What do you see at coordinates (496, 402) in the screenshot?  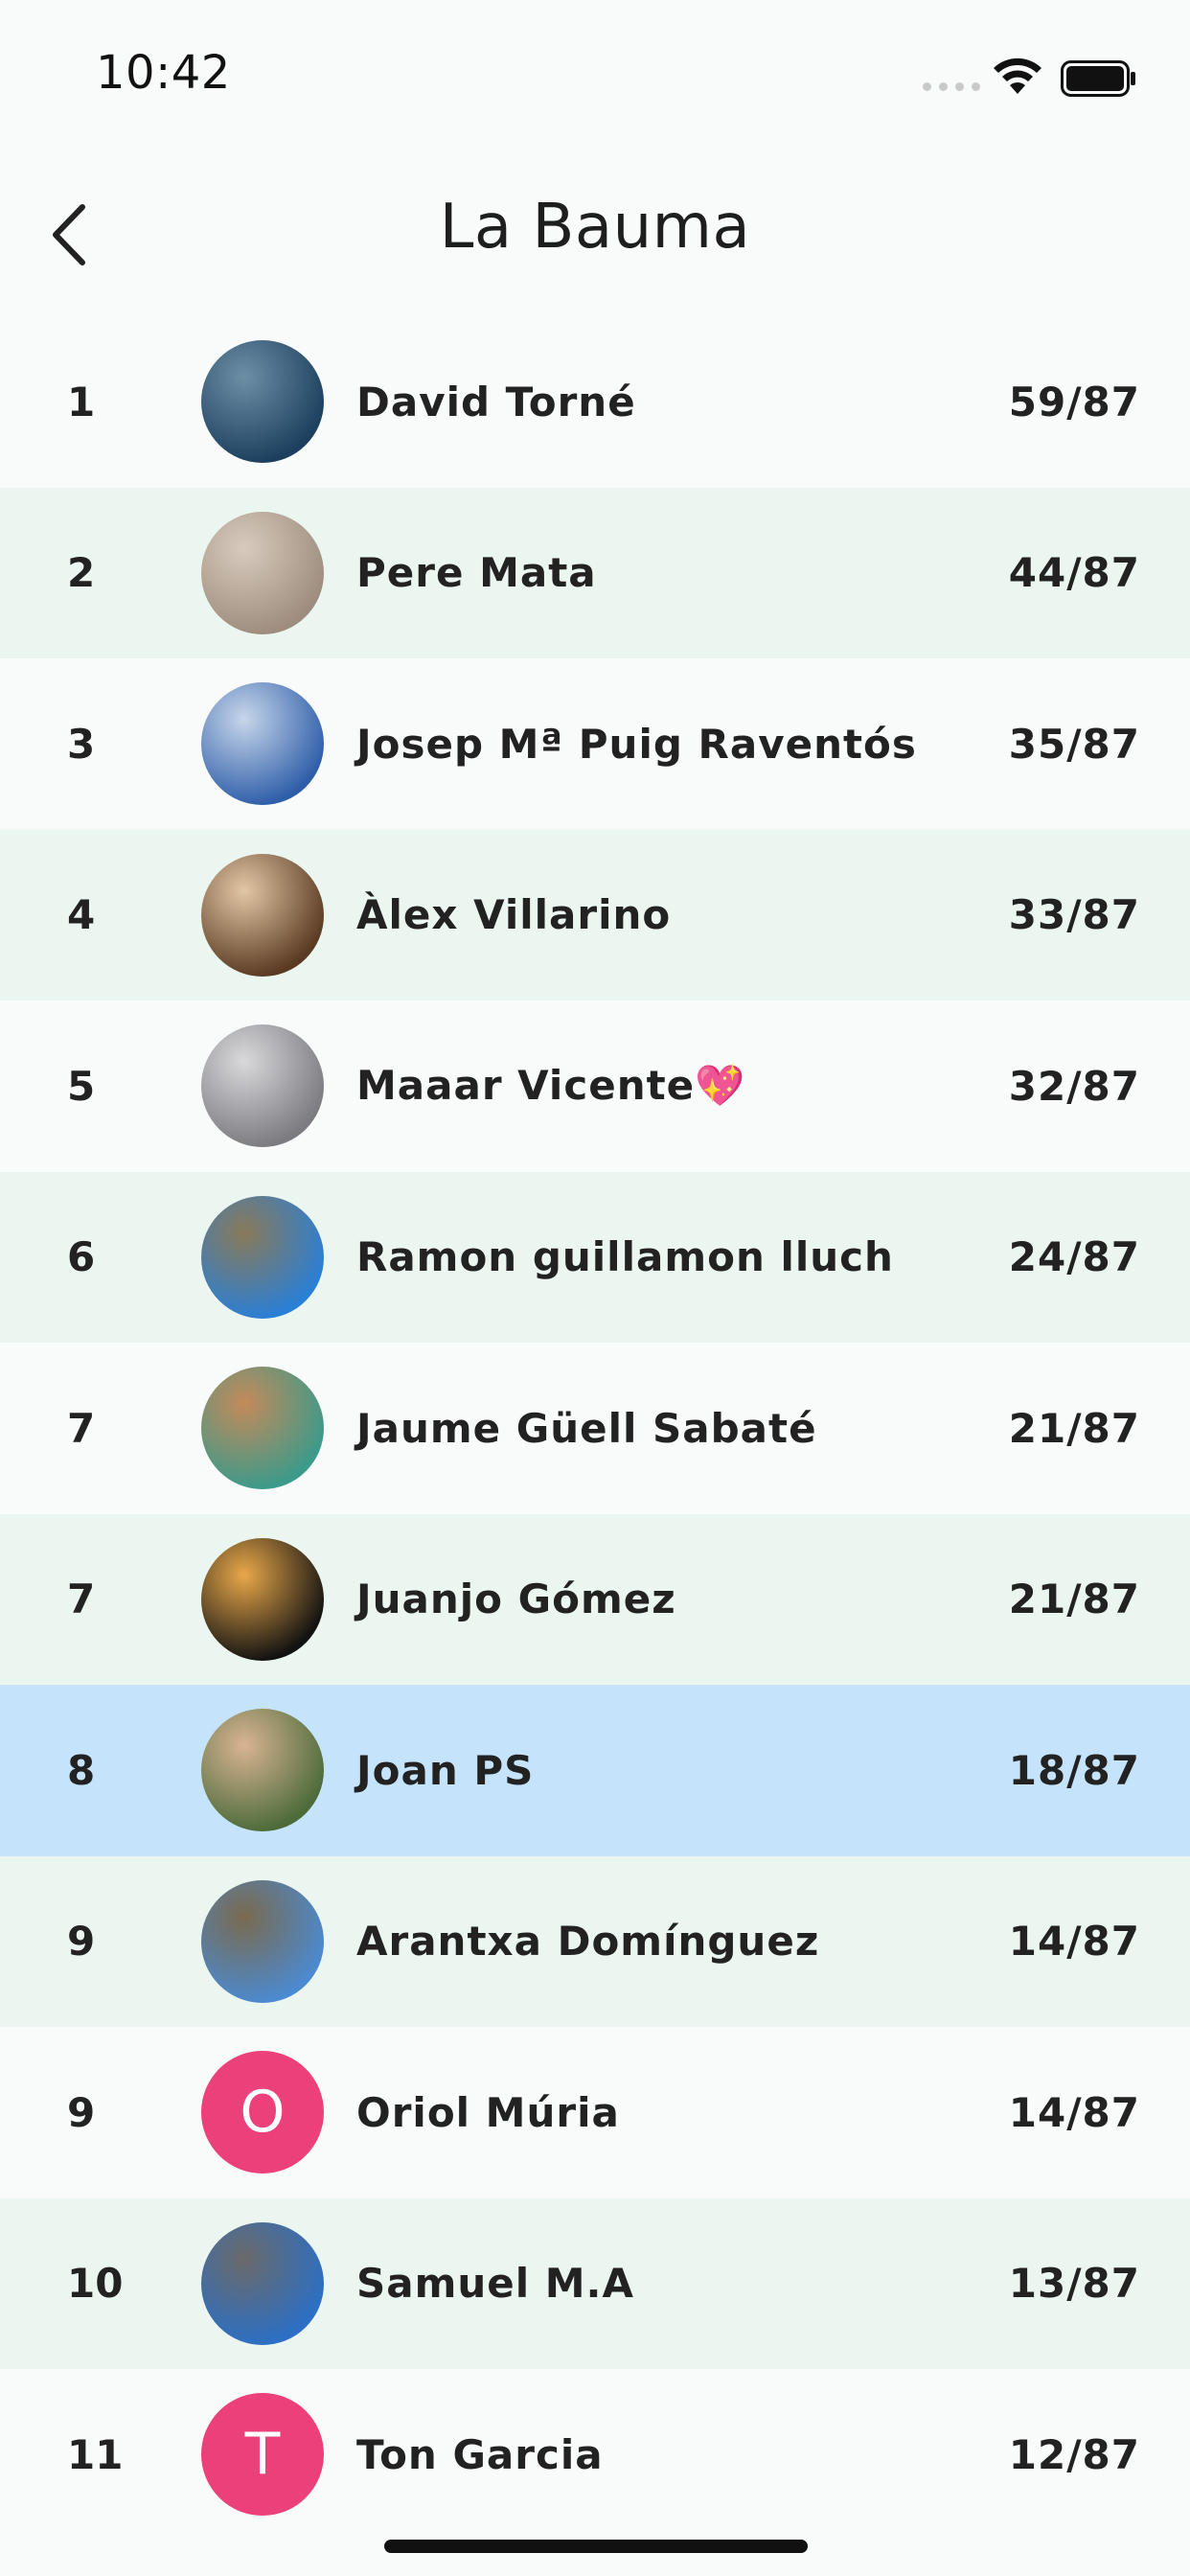 I see `climber-name: David Torné` at bounding box center [496, 402].